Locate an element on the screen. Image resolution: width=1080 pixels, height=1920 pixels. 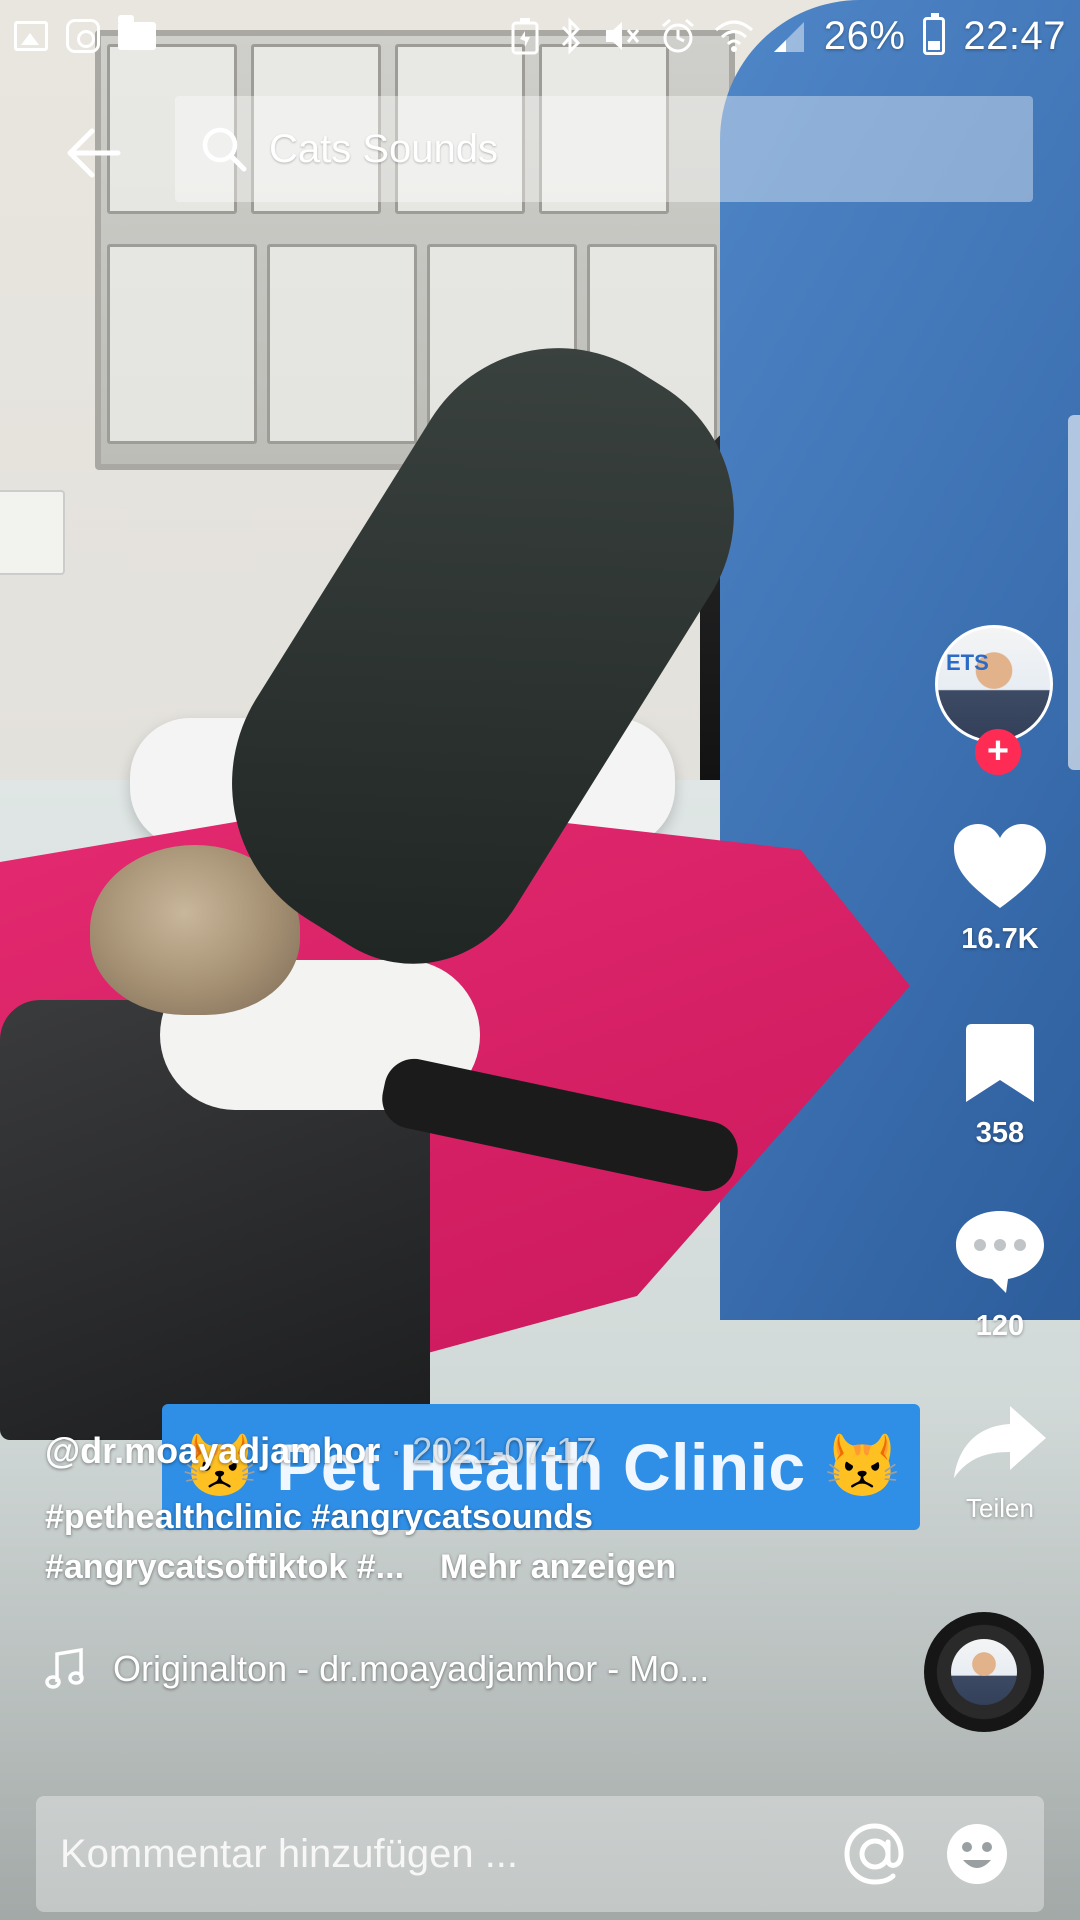
mute-icon is located at coordinates (622, 36).